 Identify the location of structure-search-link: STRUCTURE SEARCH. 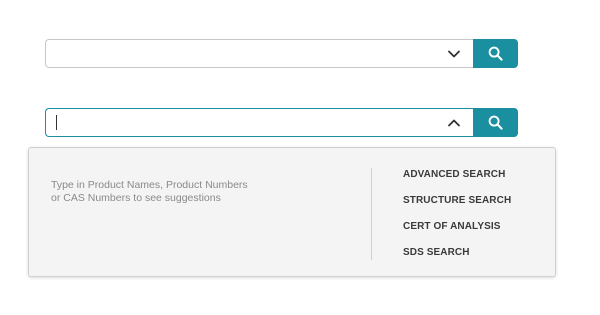
(457, 200).